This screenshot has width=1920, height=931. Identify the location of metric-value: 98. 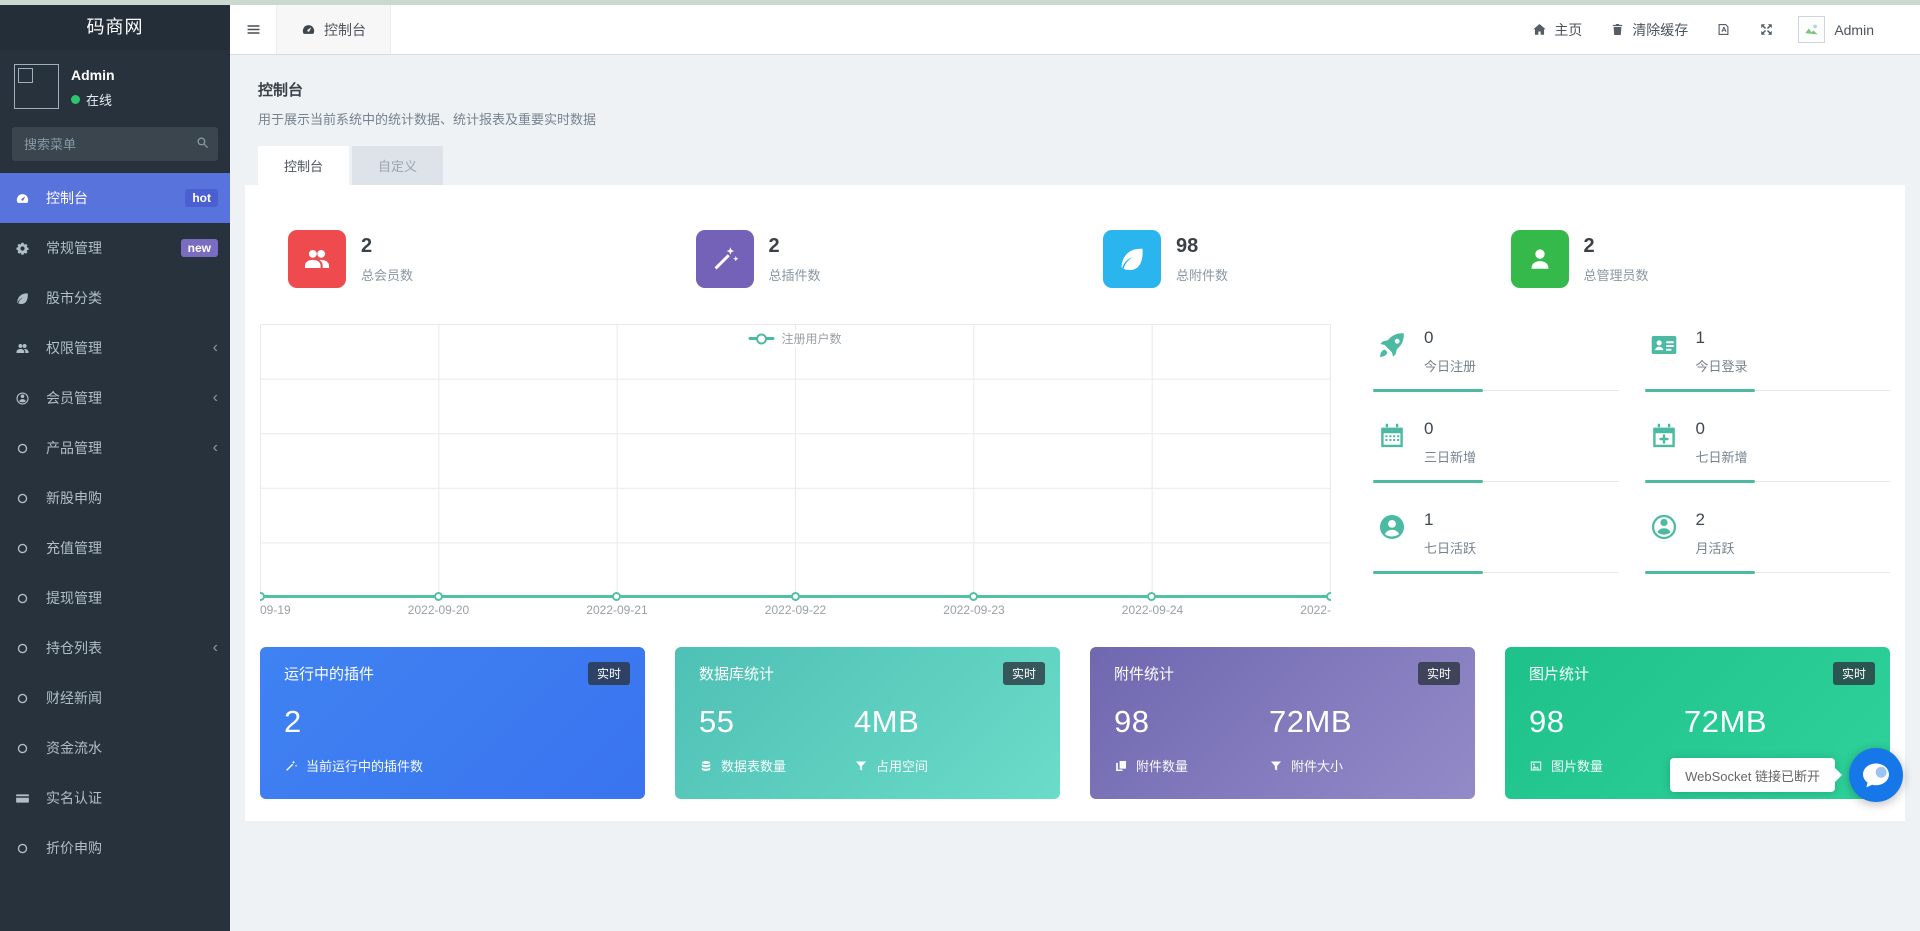
(1132, 721).